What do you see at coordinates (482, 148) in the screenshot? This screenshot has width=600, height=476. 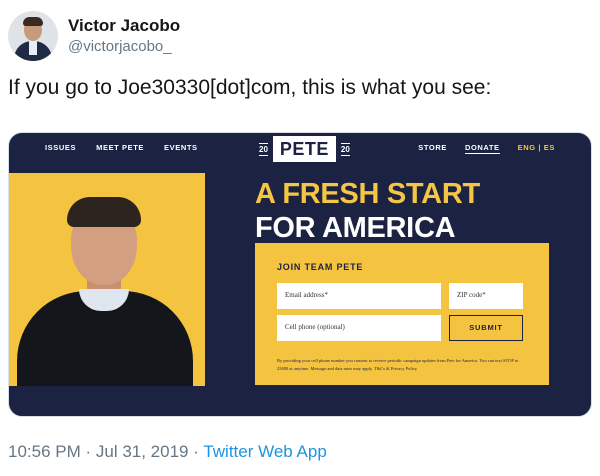 I see `nav-donate: DONATE` at bounding box center [482, 148].